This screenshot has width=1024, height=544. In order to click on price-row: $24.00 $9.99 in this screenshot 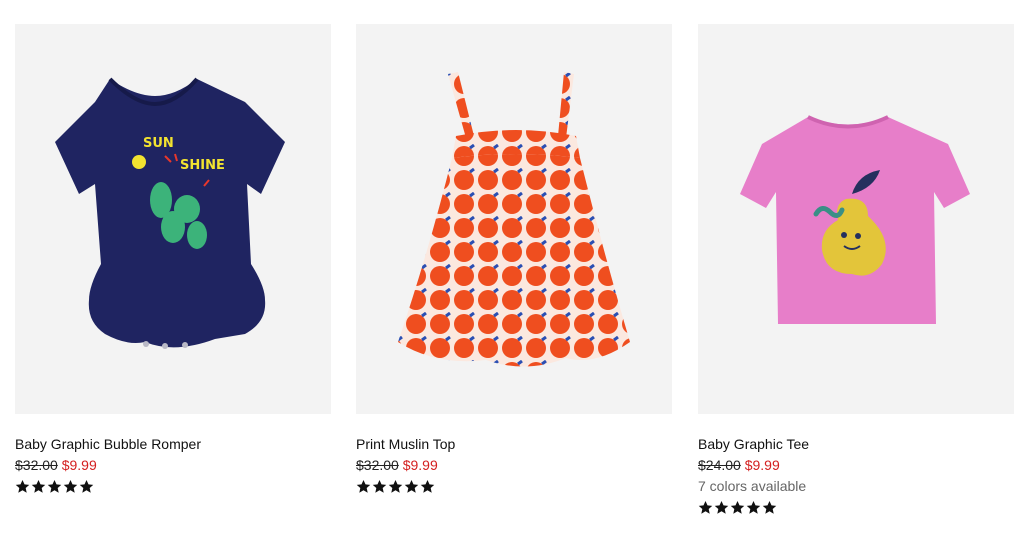, I will do `click(856, 465)`.